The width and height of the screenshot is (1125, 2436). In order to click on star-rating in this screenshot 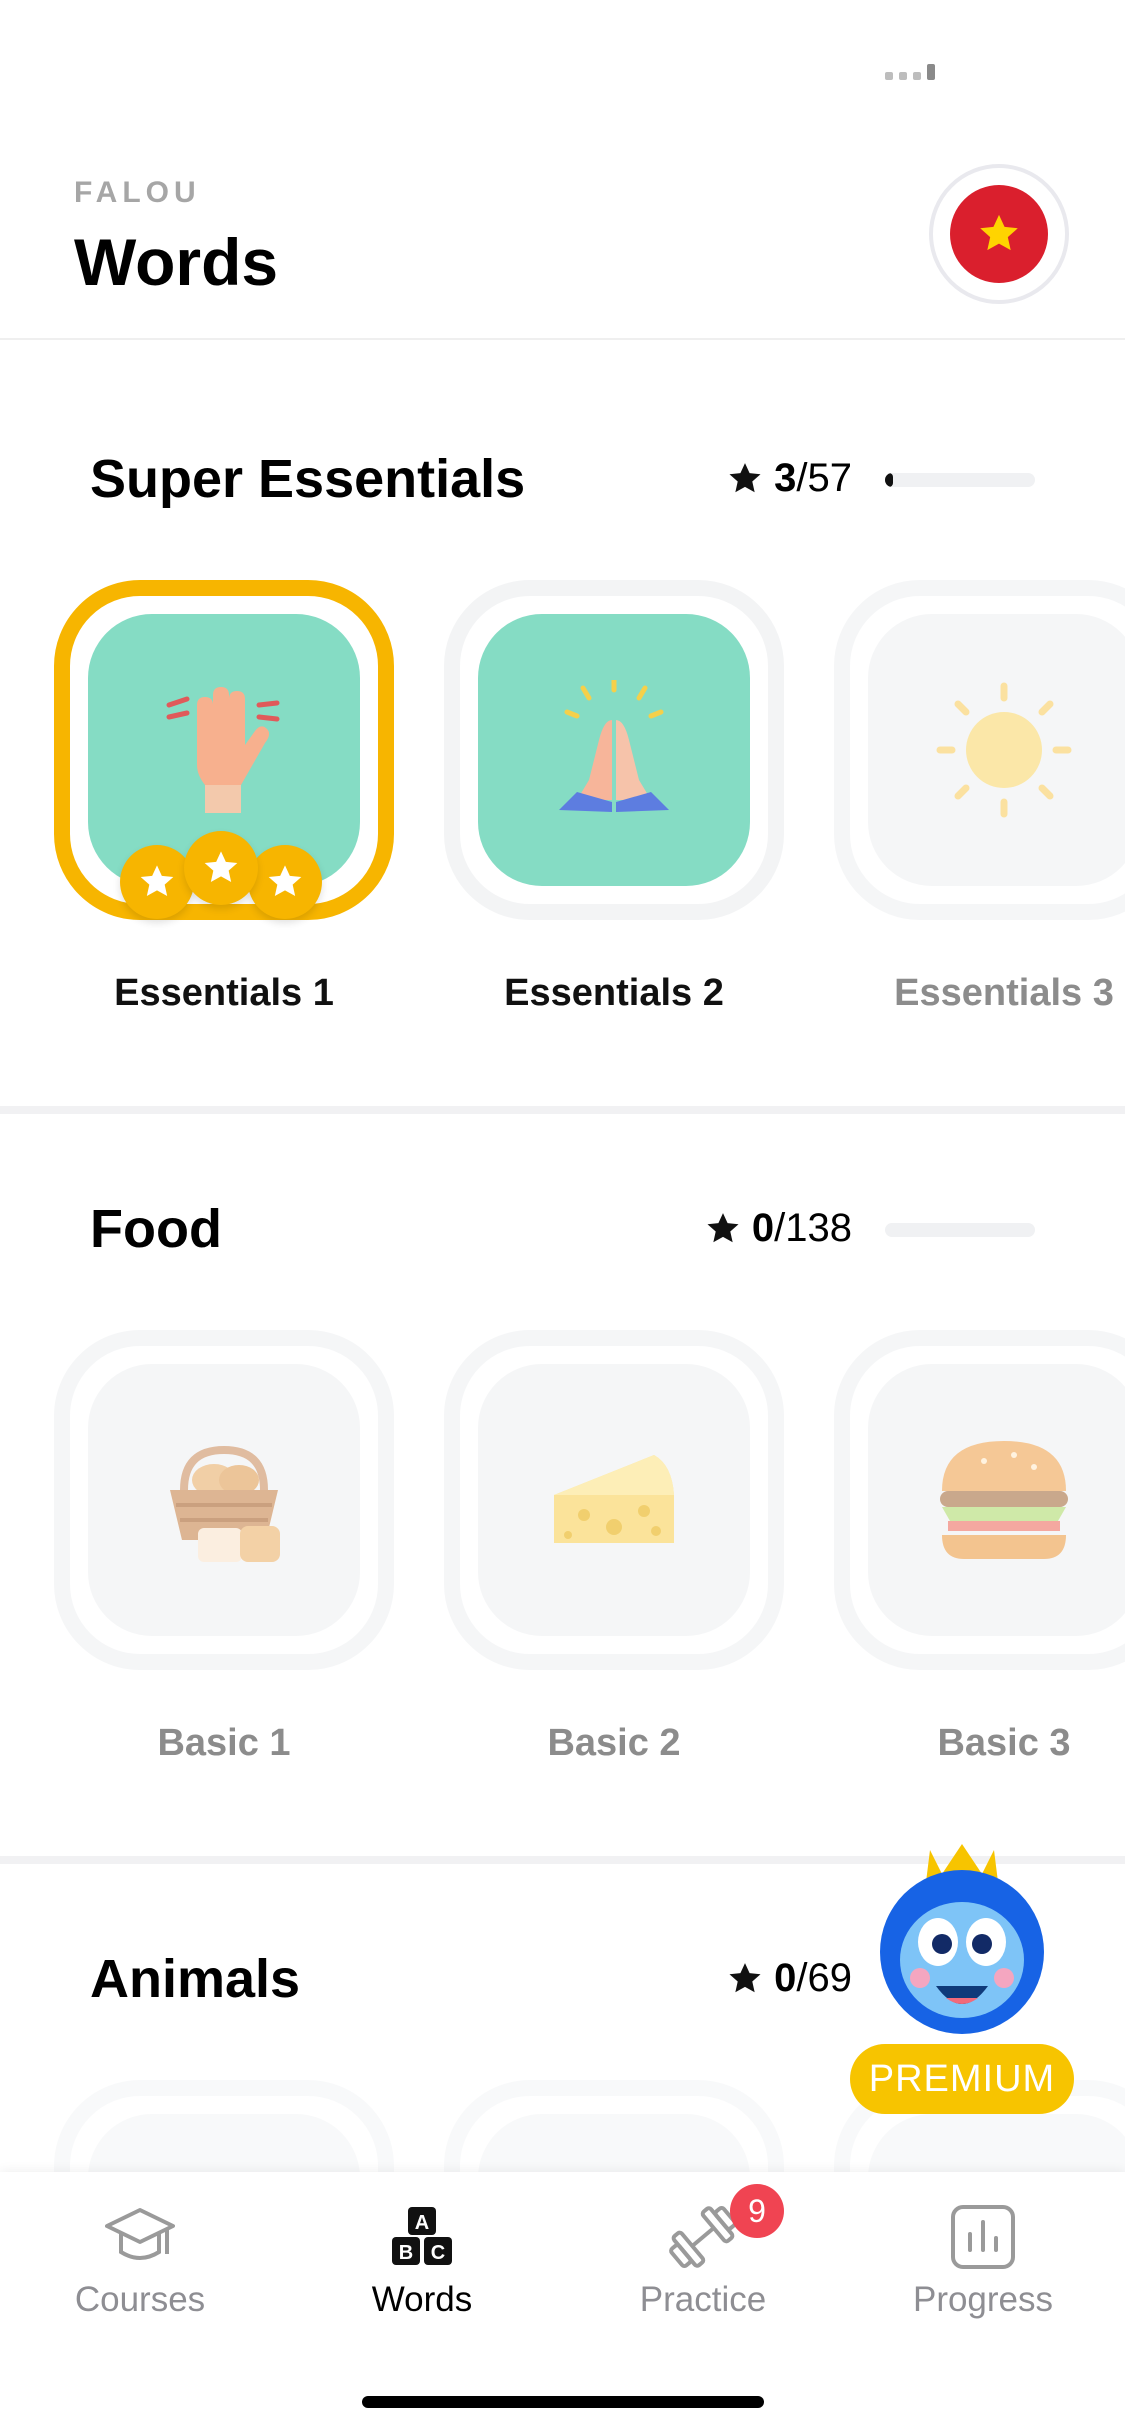, I will do `click(221, 875)`.